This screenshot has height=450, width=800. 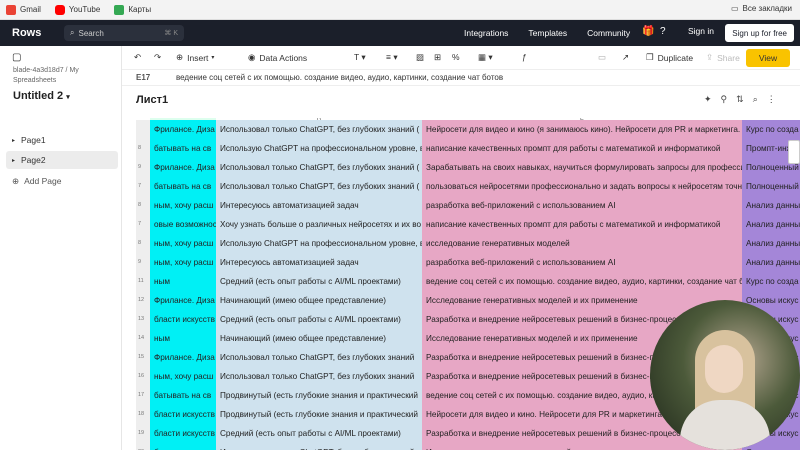 What do you see at coordinates (183, 224) in the screenshot?
I see `table-cell: овые возможнос` at bounding box center [183, 224].